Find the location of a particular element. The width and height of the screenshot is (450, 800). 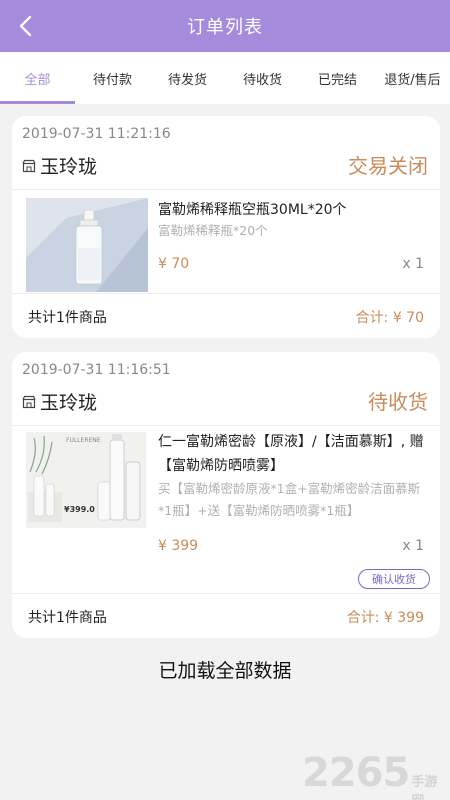

product-image: FULLERENE ¥399.0 is located at coordinates (86, 480).